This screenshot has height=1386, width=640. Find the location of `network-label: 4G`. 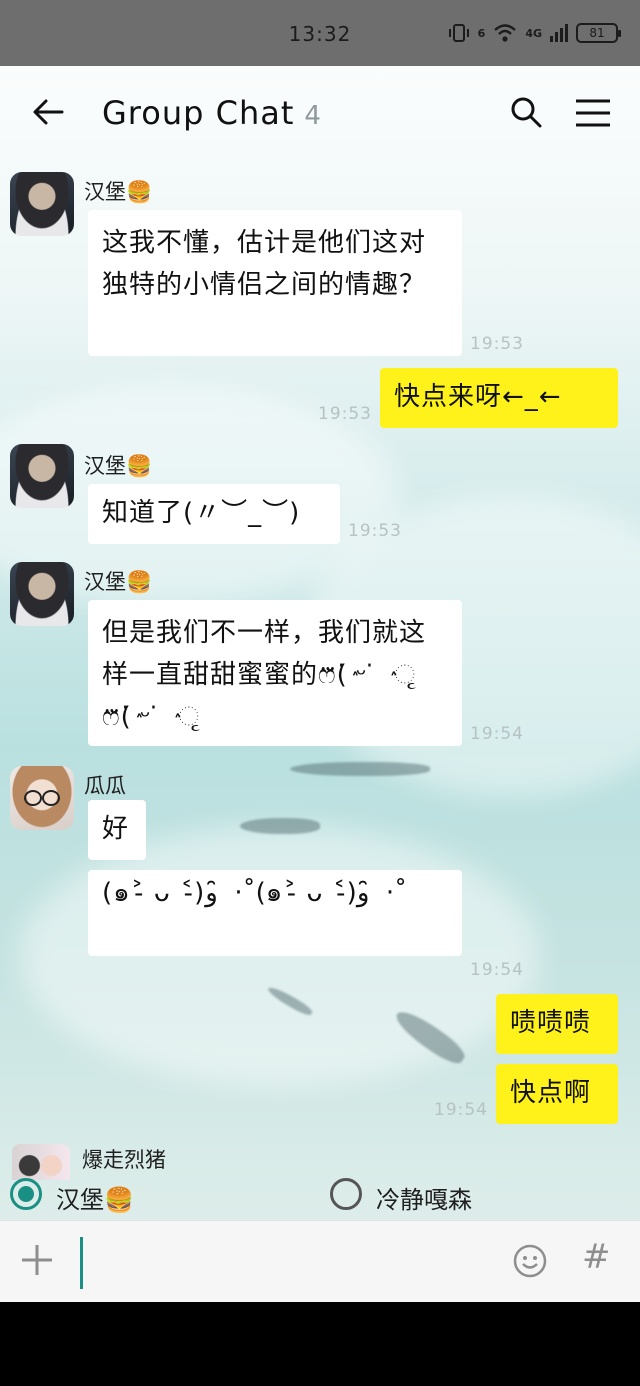

network-label: 4G is located at coordinates (533, 33).